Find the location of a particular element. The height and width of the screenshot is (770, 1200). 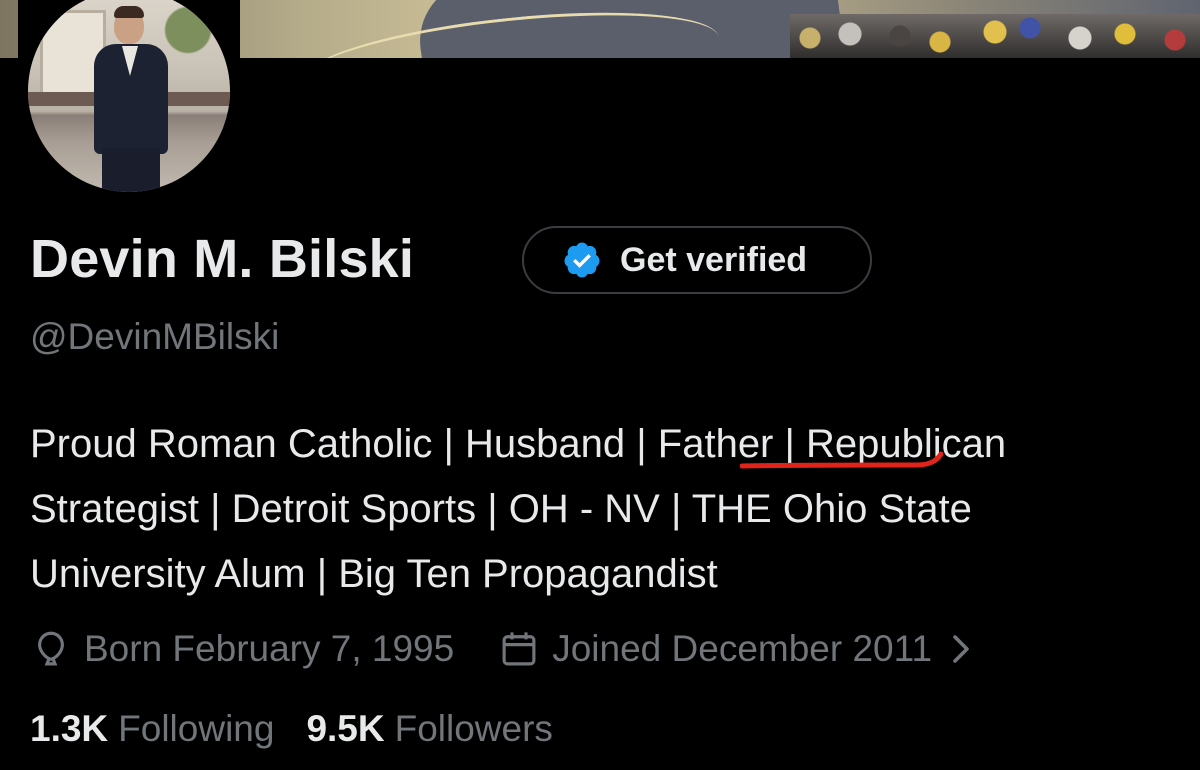

chevron-right-icon is located at coordinates (961, 649).